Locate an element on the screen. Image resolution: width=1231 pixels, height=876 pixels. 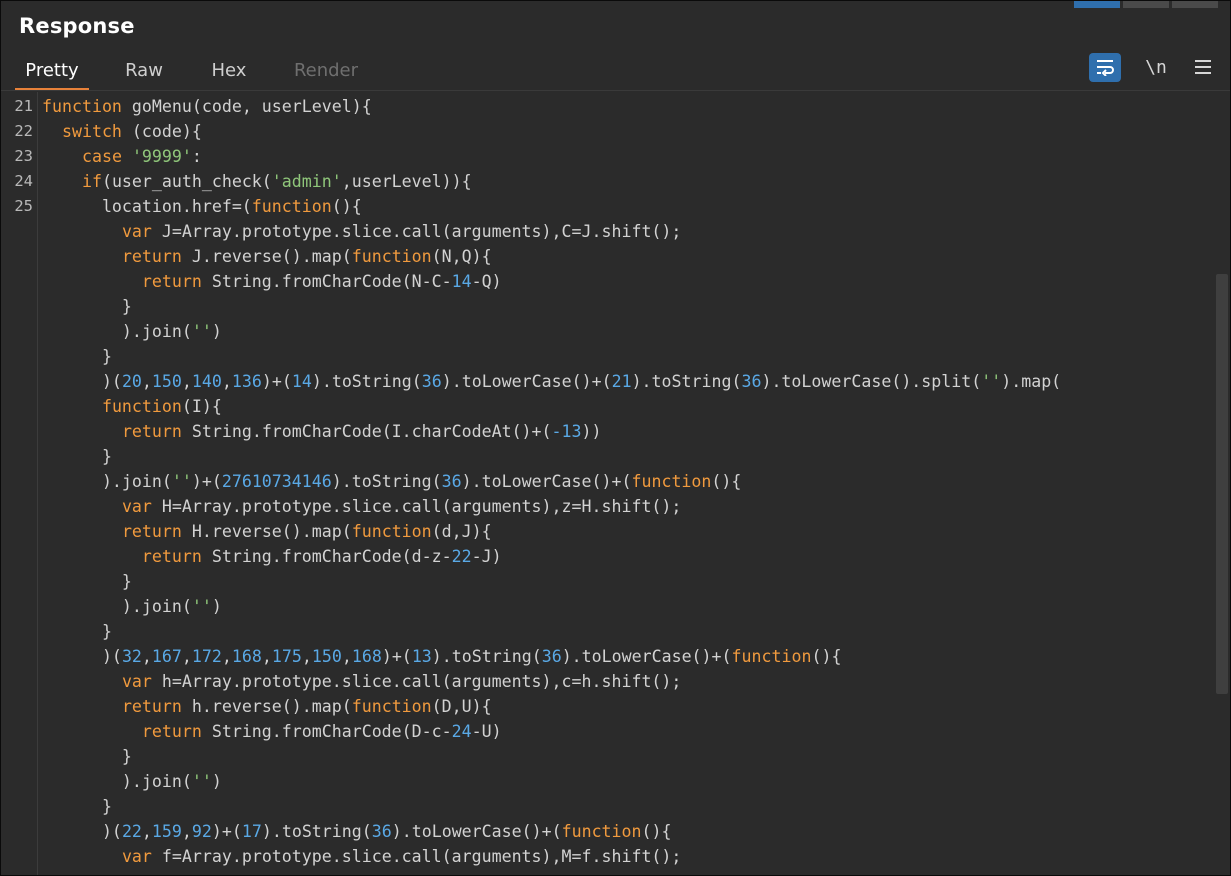
options-menu-button is located at coordinates (1203, 67).